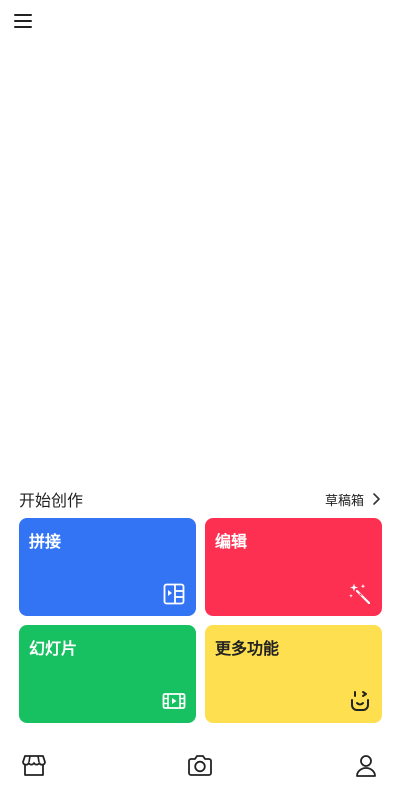 This screenshot has height=800, width=400. Describe the element at coordinates (231, 541) in the screenshot. I see `card-label: 编辑` at that location.